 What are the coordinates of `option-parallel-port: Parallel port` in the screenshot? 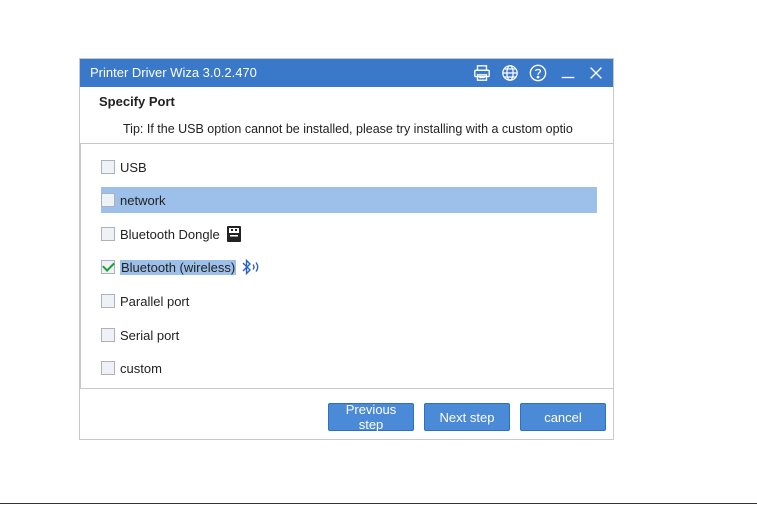 It's located at (145, 301).